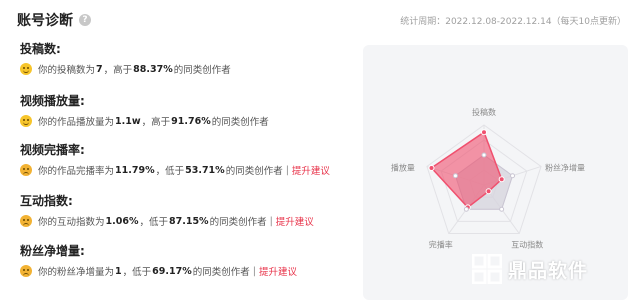  Describe the element at coordinates (45, 21) in the screenshot. I see `page-title-text: 账号诊断` at that location.